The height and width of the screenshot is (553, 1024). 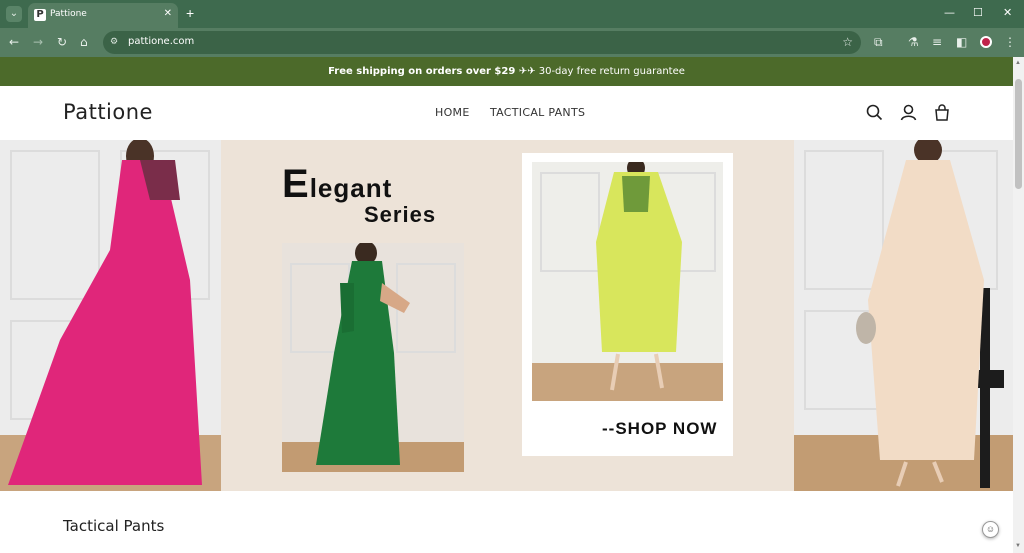 I want to click on nav-home: HOME, so click(x=452, y=112).